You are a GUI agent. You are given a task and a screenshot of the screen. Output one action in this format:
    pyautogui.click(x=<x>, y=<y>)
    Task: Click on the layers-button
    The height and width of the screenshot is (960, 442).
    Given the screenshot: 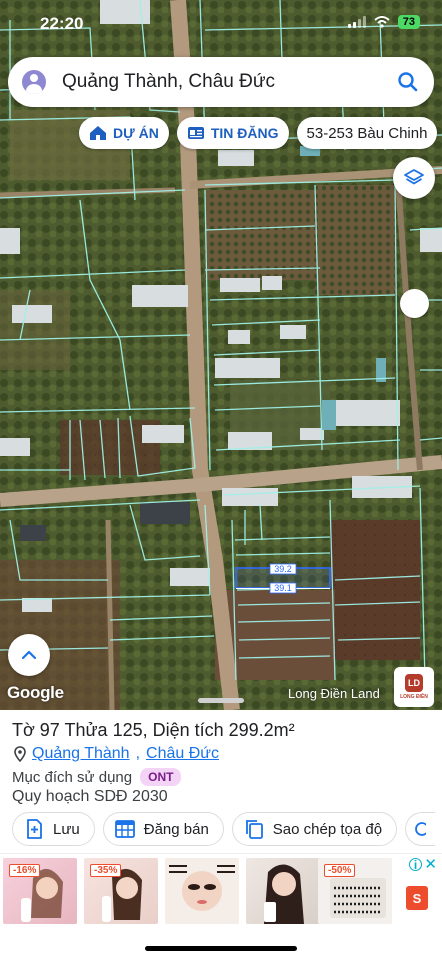 What is the action you would take?
    pyautogui.click(x=414, y=178)
    